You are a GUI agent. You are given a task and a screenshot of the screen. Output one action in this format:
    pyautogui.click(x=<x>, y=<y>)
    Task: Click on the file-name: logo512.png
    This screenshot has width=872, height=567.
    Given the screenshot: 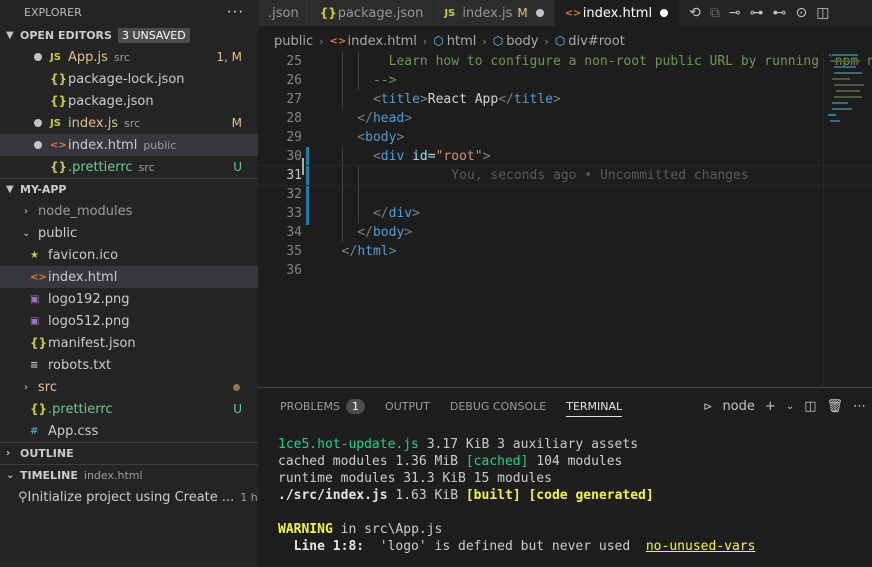 What is the action you would take?
    pyautogui.click(x=89, y=321)
    